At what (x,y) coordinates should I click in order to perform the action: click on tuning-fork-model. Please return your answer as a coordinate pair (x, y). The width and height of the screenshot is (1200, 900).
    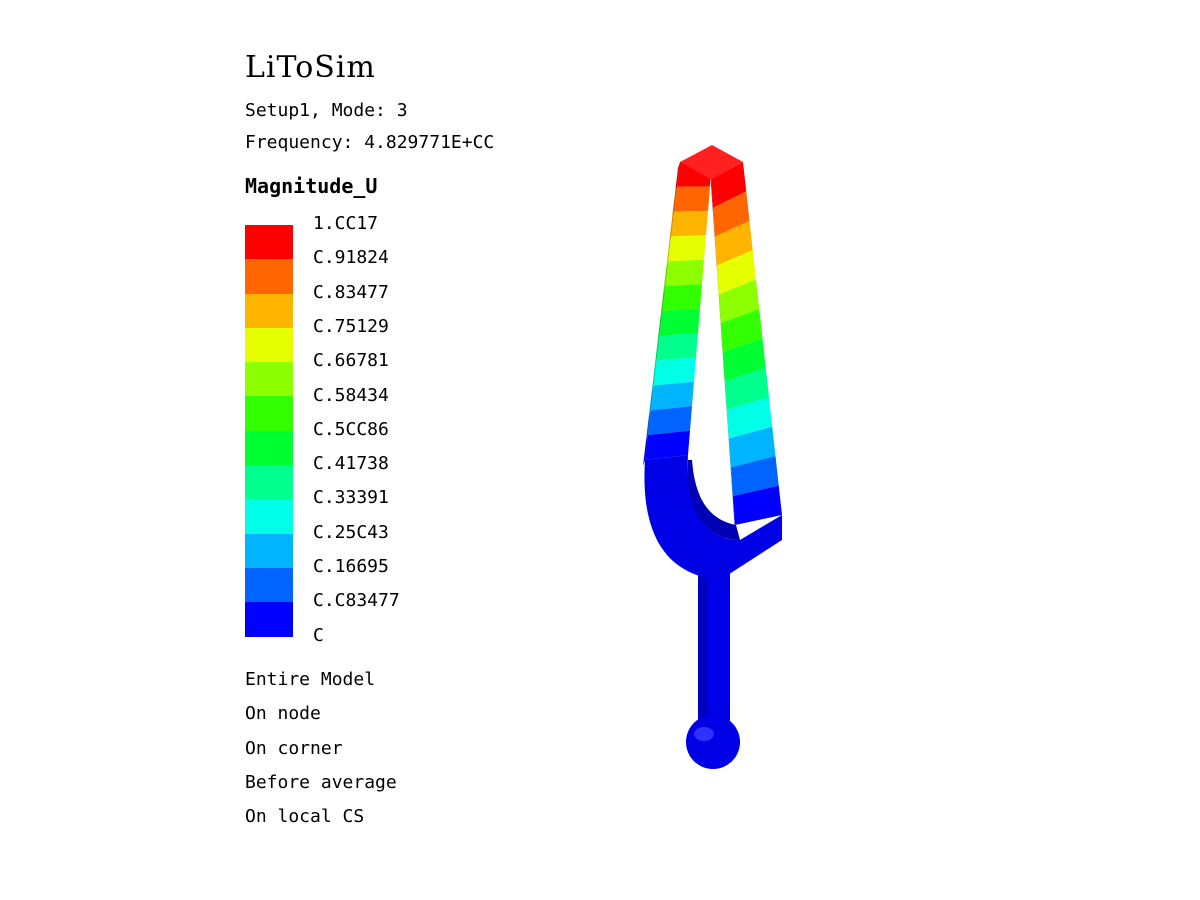
    Looking at the image, I should click on (712, 457).